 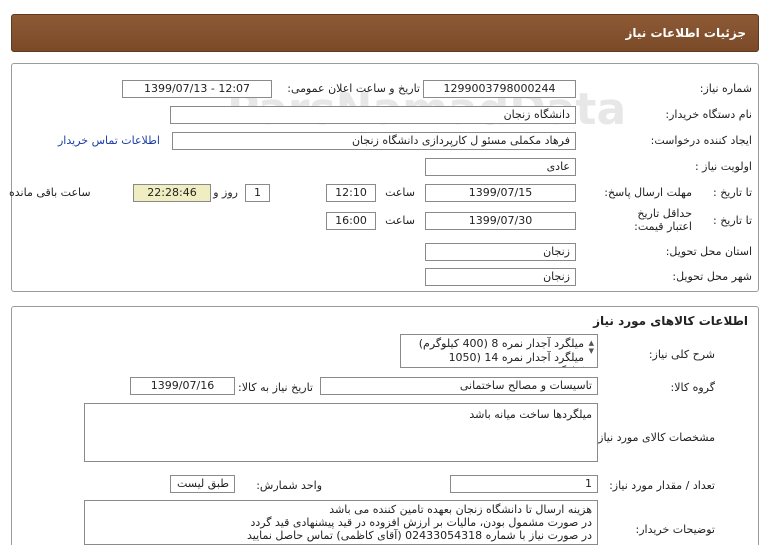 I want to click on buyer-notes-label: توضیحات خریدار:, so click(x=675, y=529).